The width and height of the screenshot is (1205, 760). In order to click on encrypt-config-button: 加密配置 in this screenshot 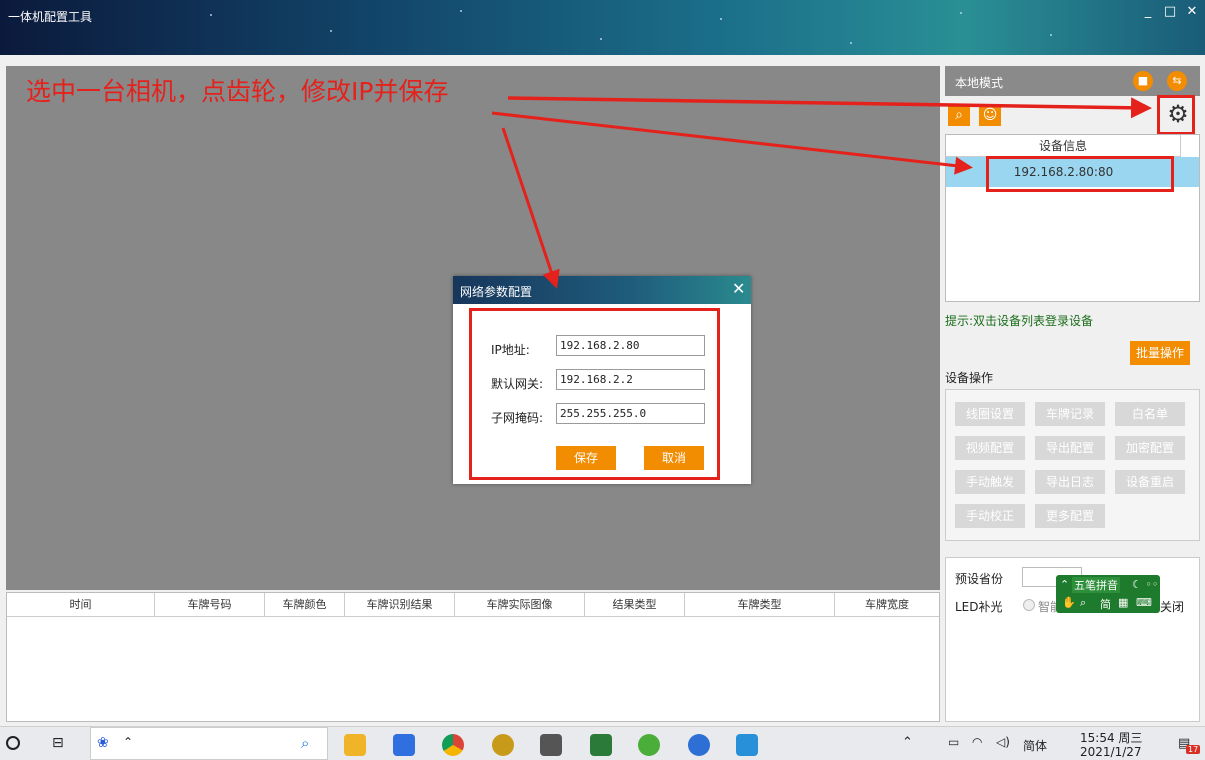, I will do `click(1150, 448)`.